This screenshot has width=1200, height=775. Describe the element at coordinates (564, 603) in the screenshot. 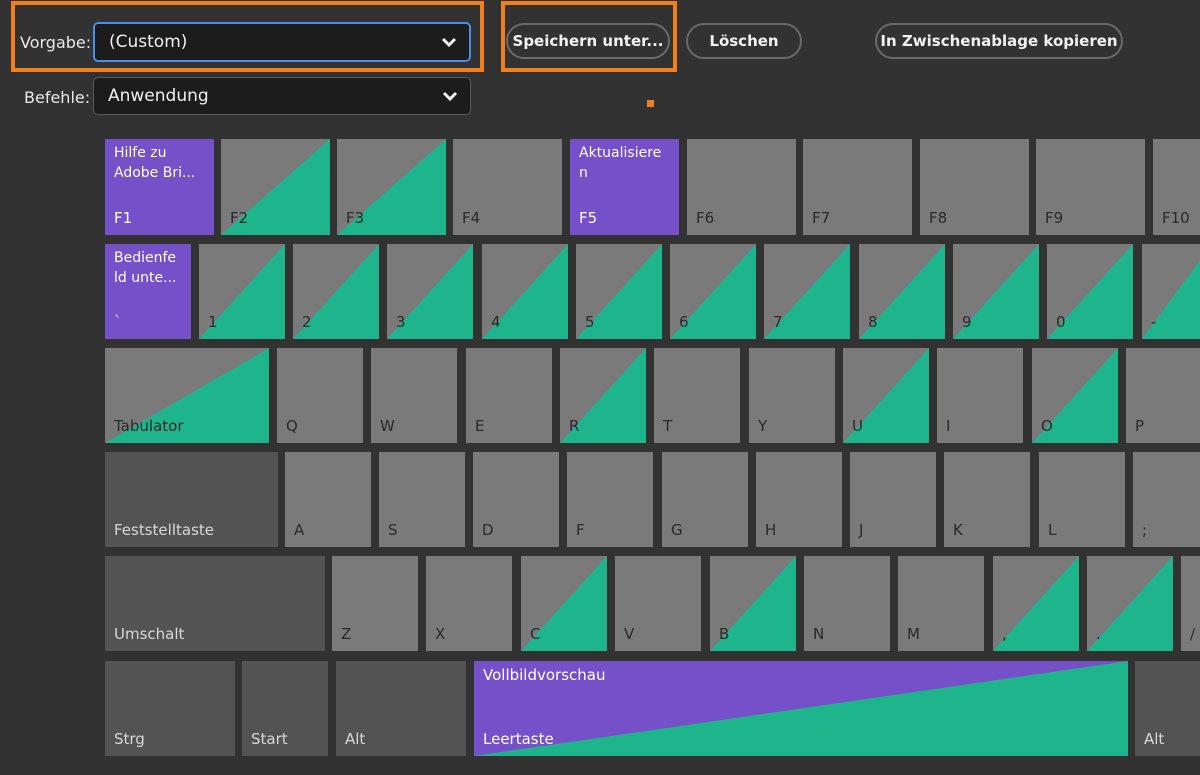

I see `key-c: C` at that location.